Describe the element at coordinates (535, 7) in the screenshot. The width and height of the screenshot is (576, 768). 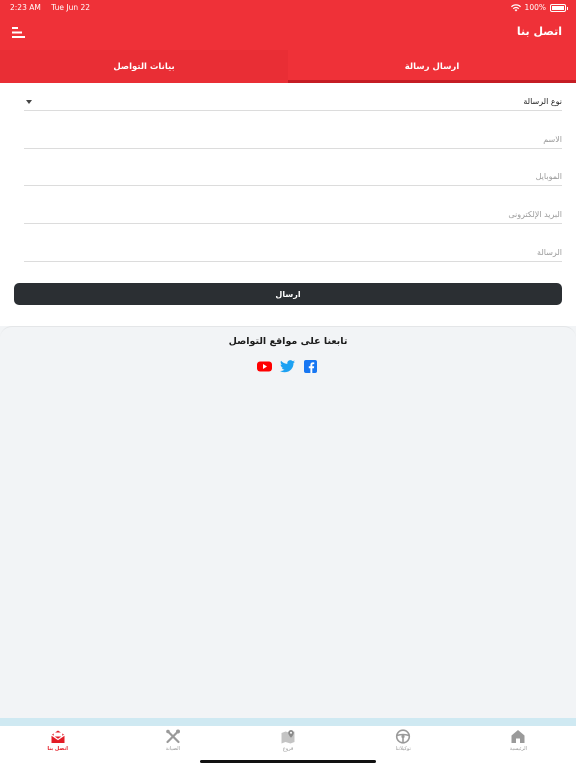
I see `battery-percent: 100%` at that location.